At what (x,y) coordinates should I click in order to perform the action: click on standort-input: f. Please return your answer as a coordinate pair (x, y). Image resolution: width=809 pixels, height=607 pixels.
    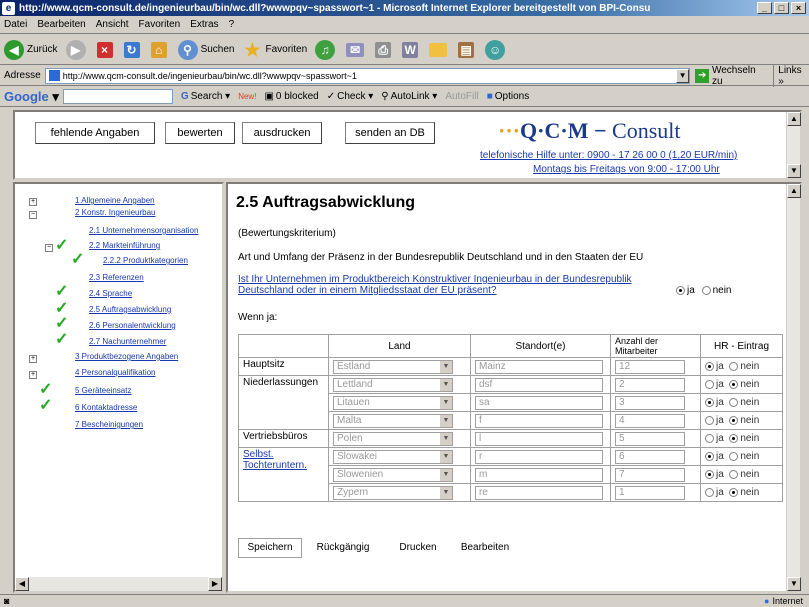
    Looking at the image, I should click on (539, 420).